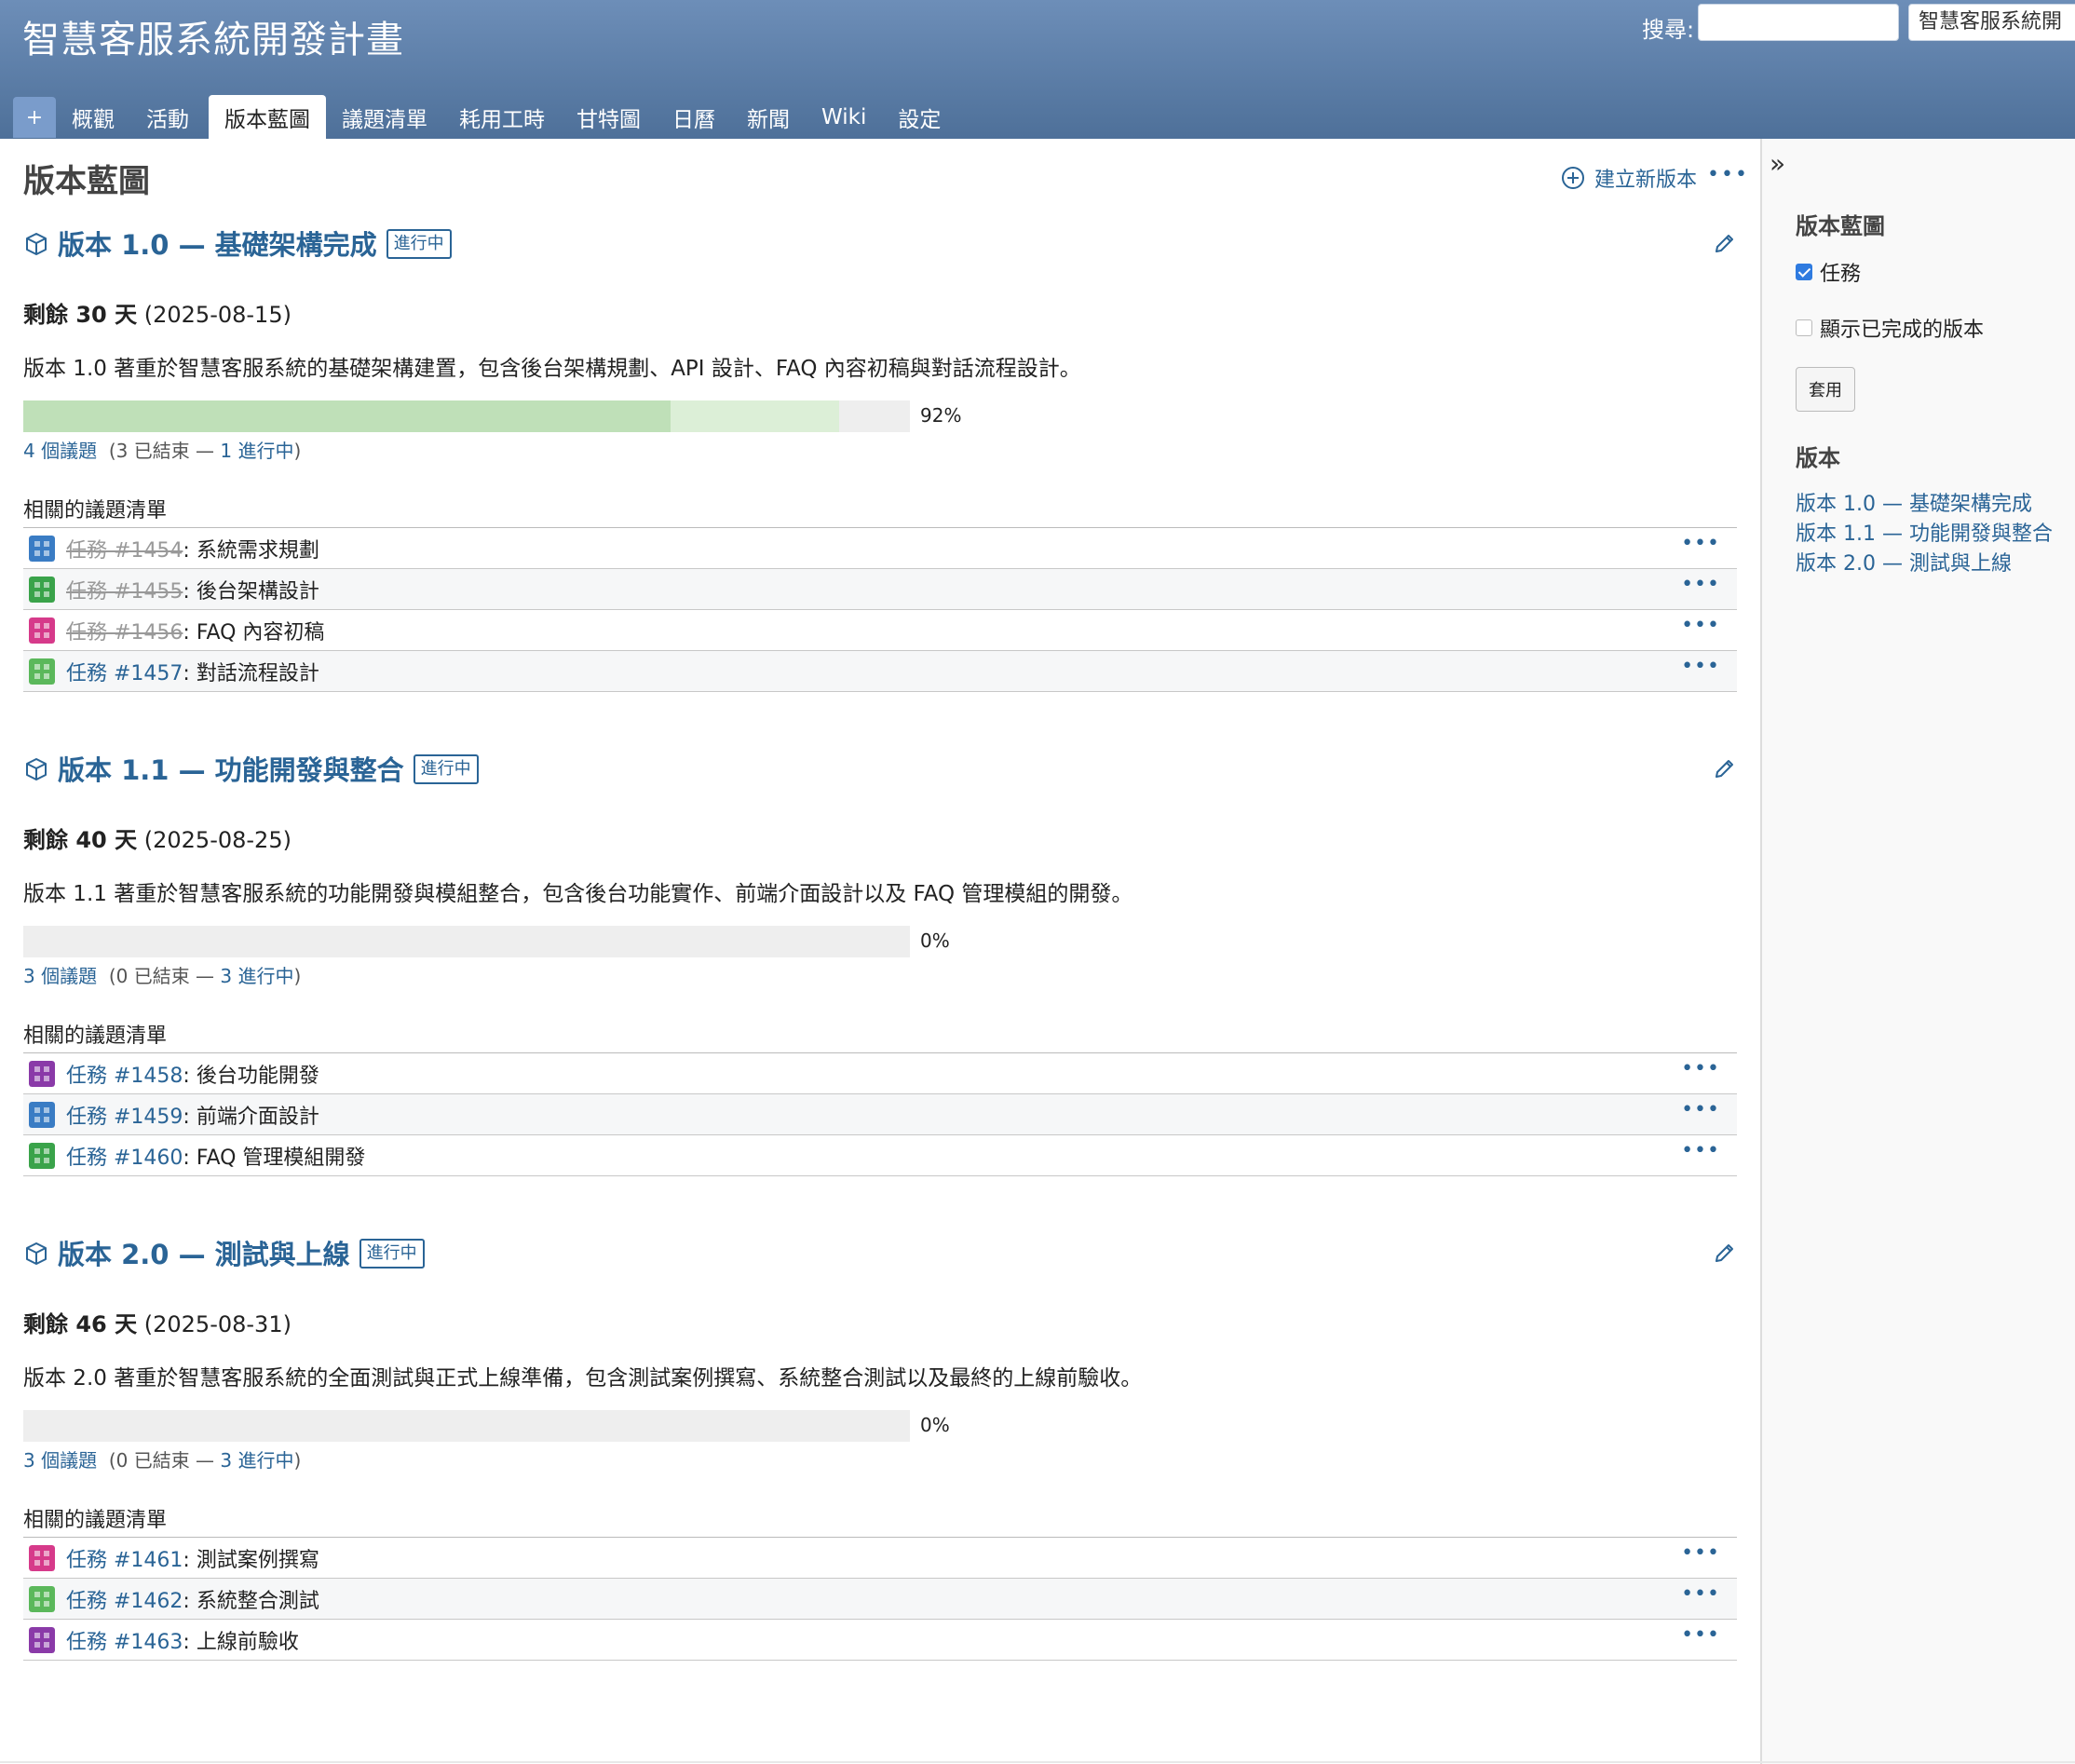 The height and width of the screenshot is (1764, 2075). I want to click on sidebar-version-link-2: 版本 1.1 — 功能開發與整合, so click(1924, 532).